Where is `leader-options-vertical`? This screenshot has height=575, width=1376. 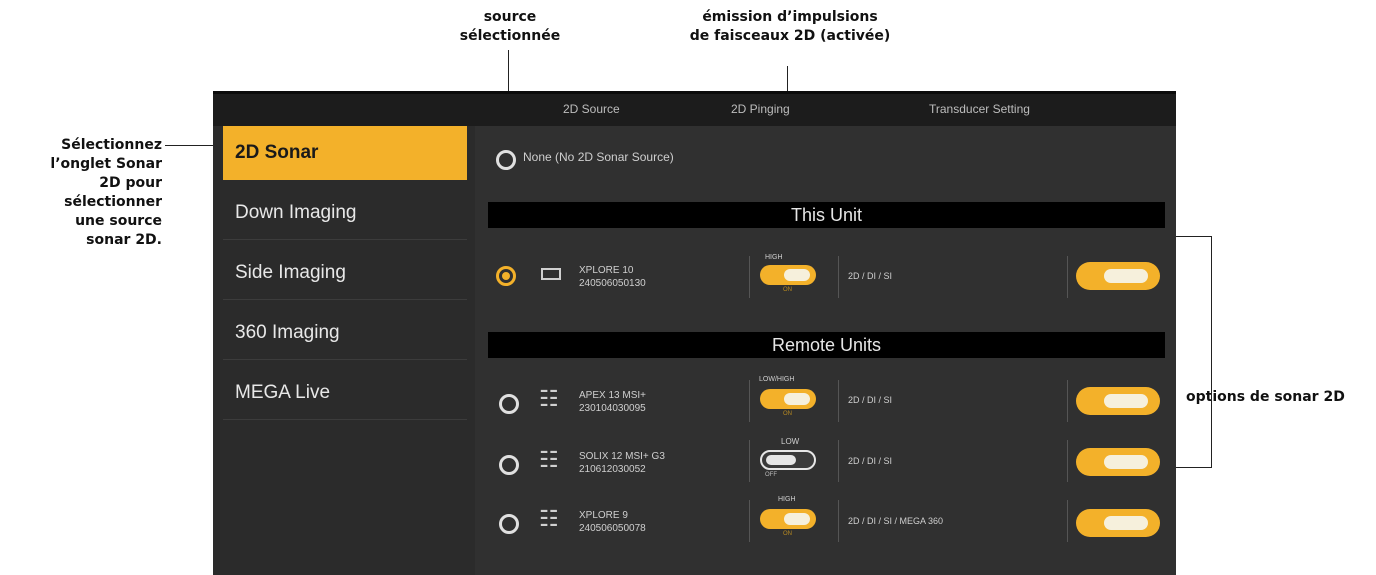
leader-options-vertical is located at coordinates (1211, 352).